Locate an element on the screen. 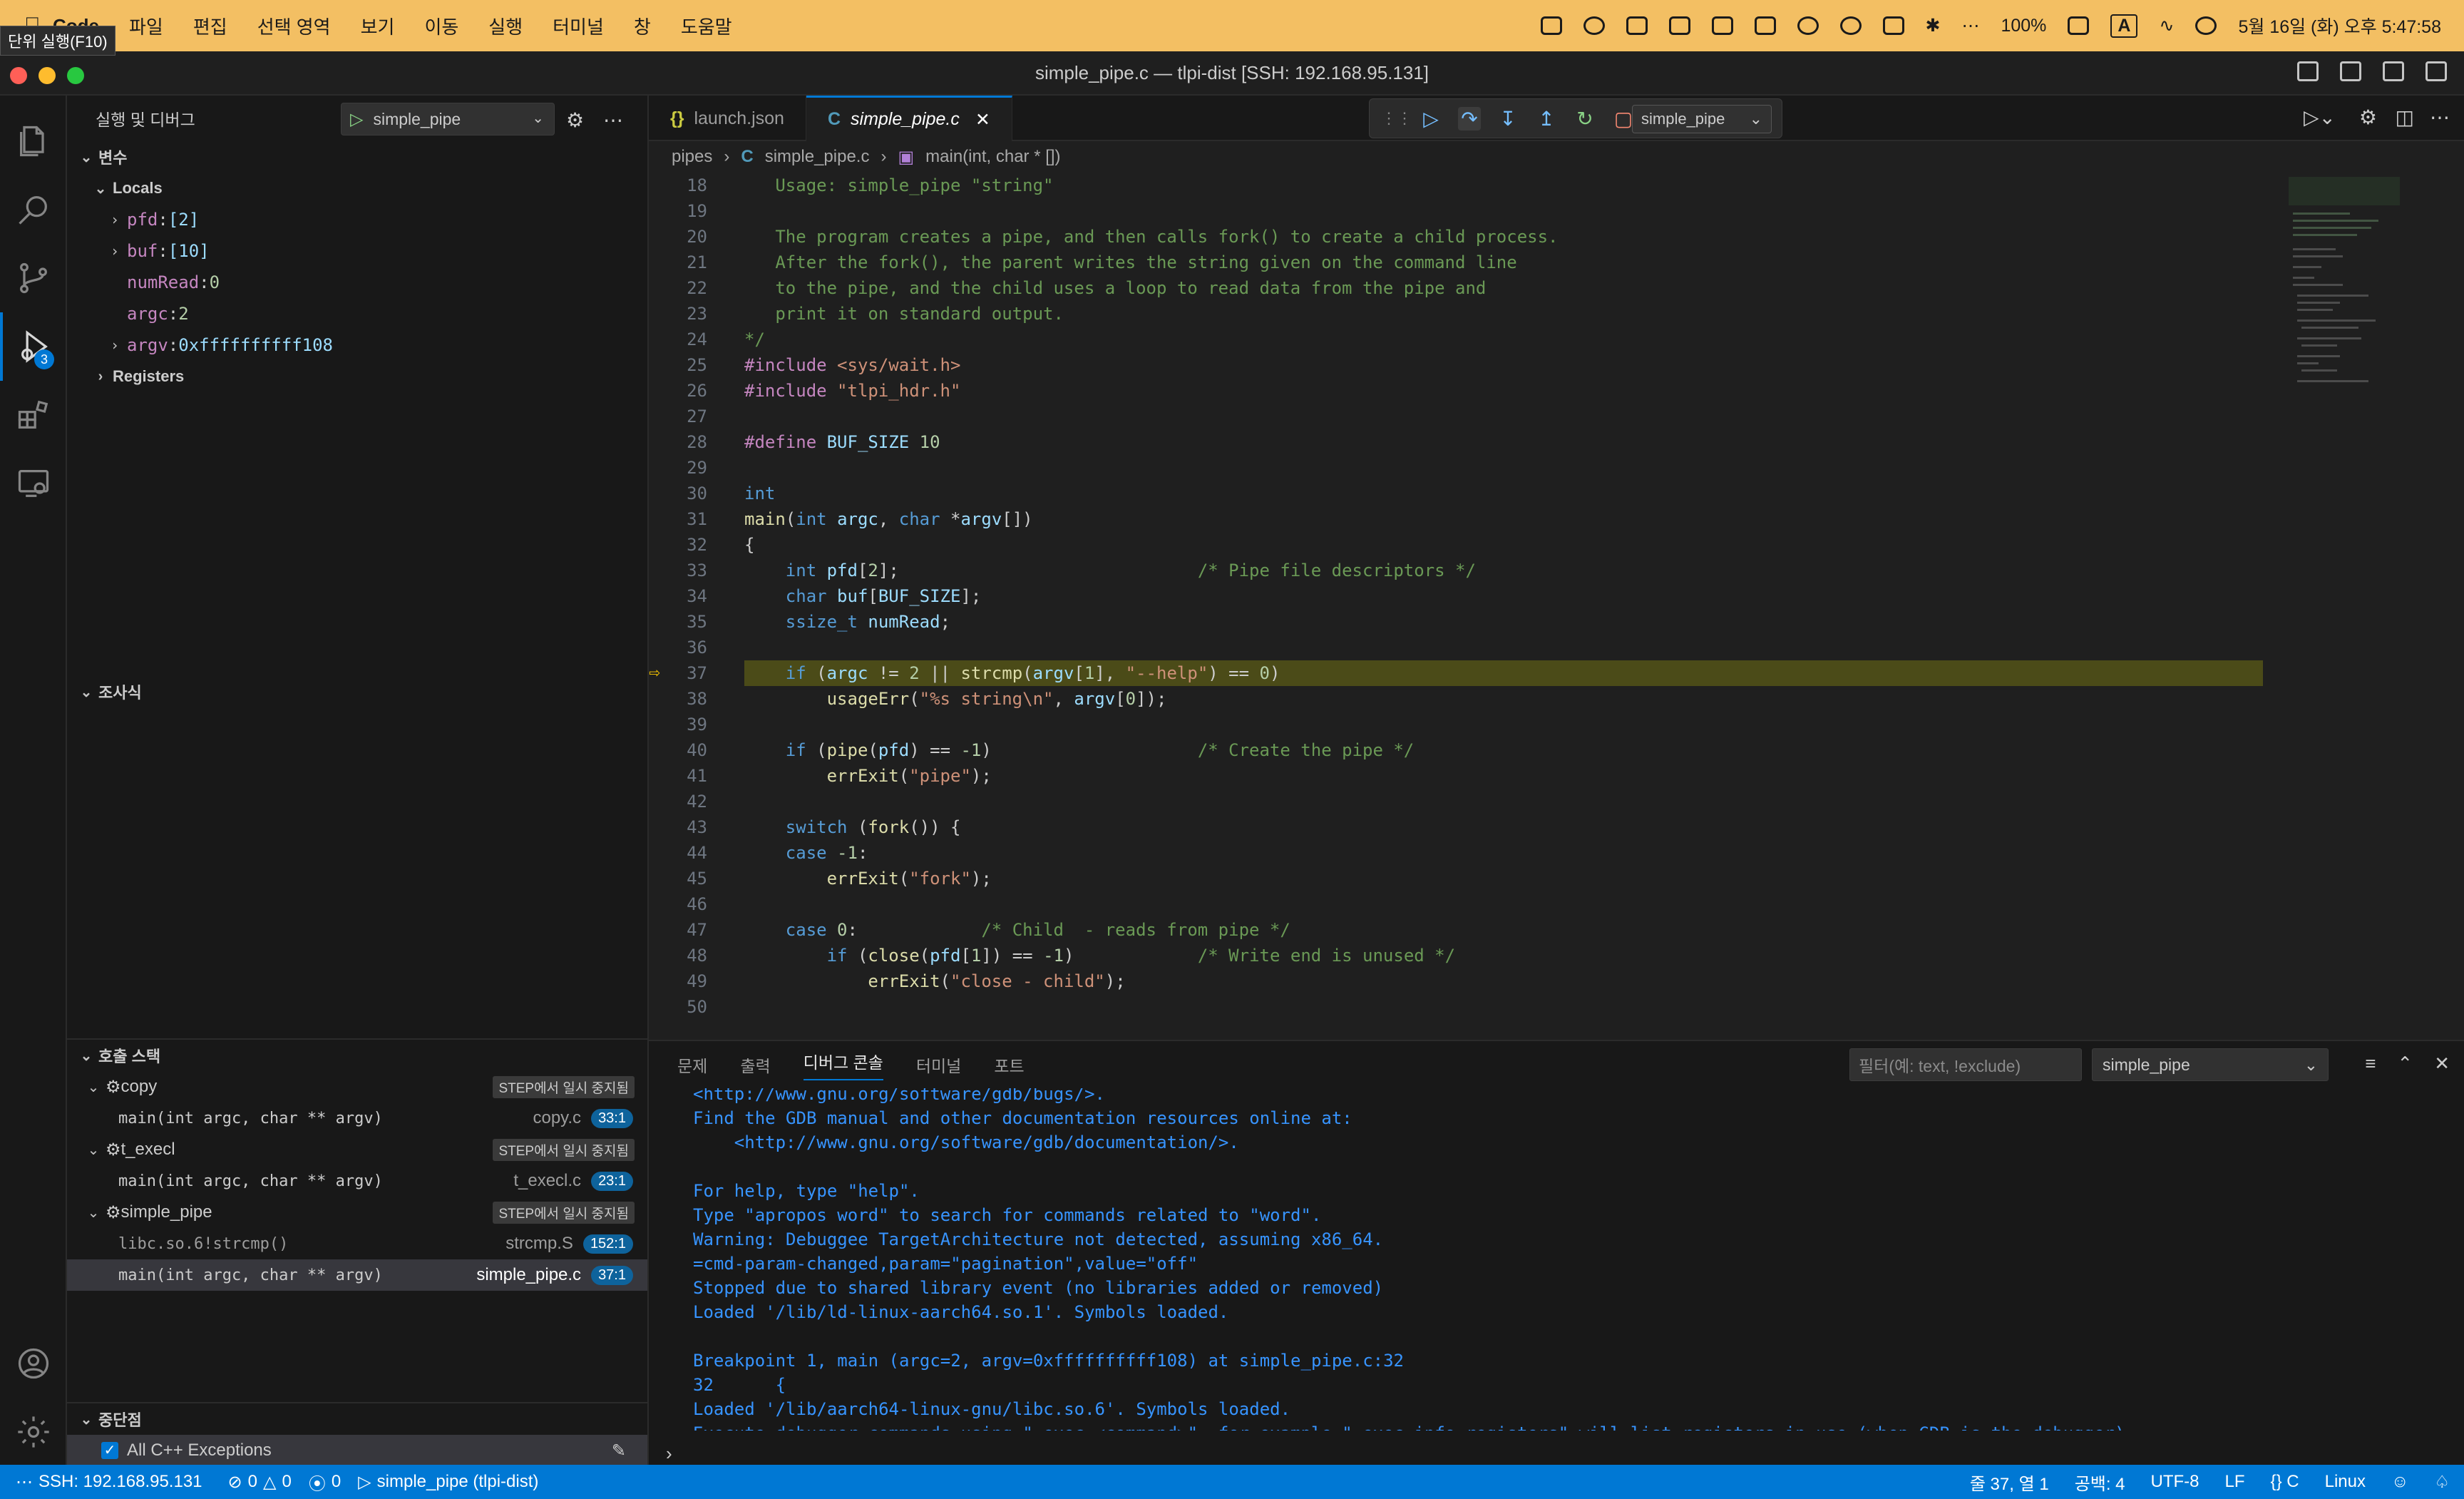 The image size is (2464, 1499). tab-problems: 문제 is located at coordinates (692, 1065).